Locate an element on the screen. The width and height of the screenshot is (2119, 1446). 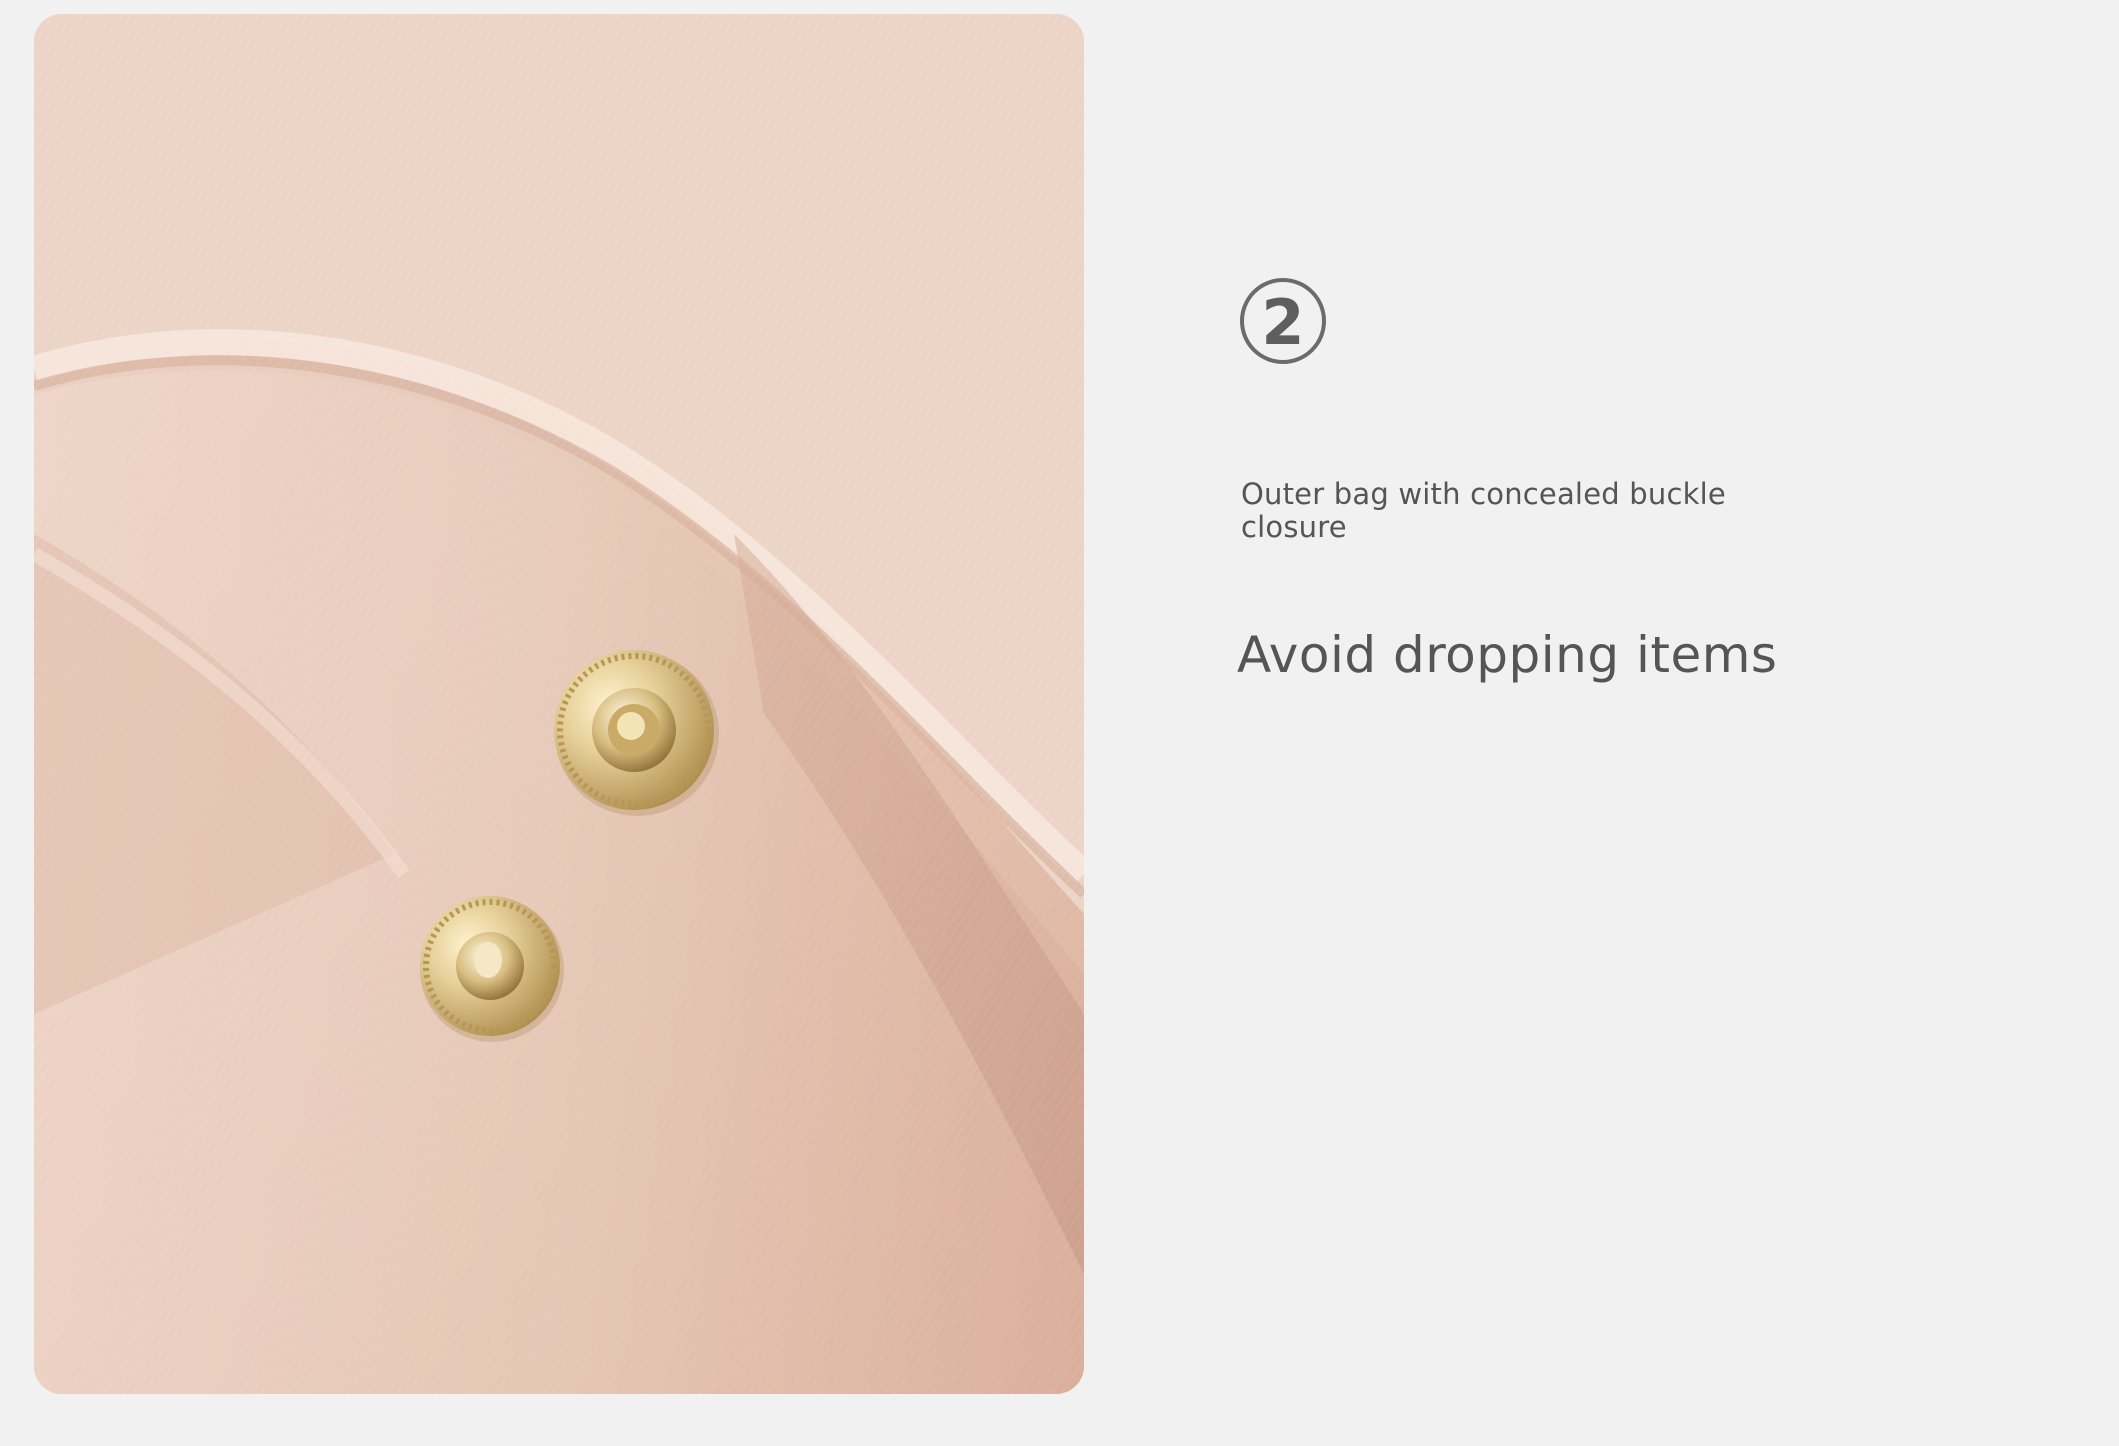
feature-number-badge: 2 is located at coordinates (1283, 321).